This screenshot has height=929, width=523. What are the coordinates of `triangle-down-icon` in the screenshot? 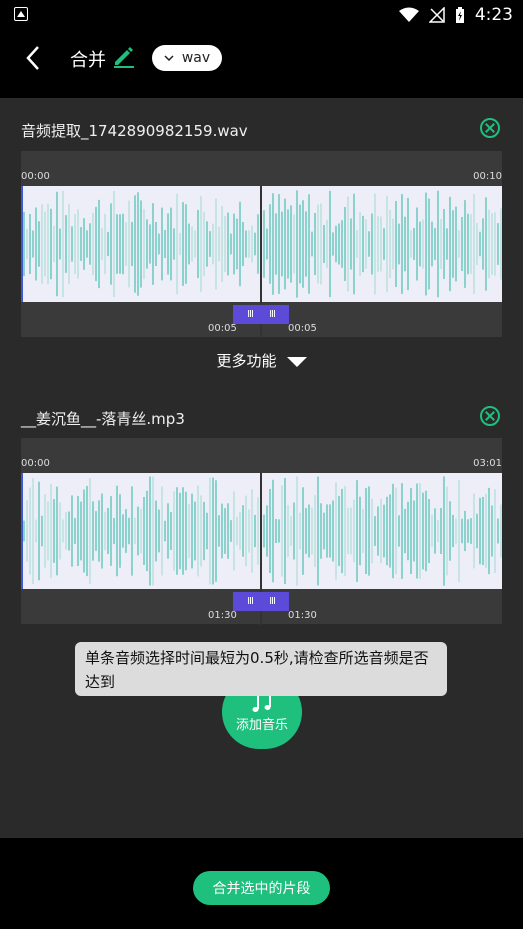 It's located at (296, 361).